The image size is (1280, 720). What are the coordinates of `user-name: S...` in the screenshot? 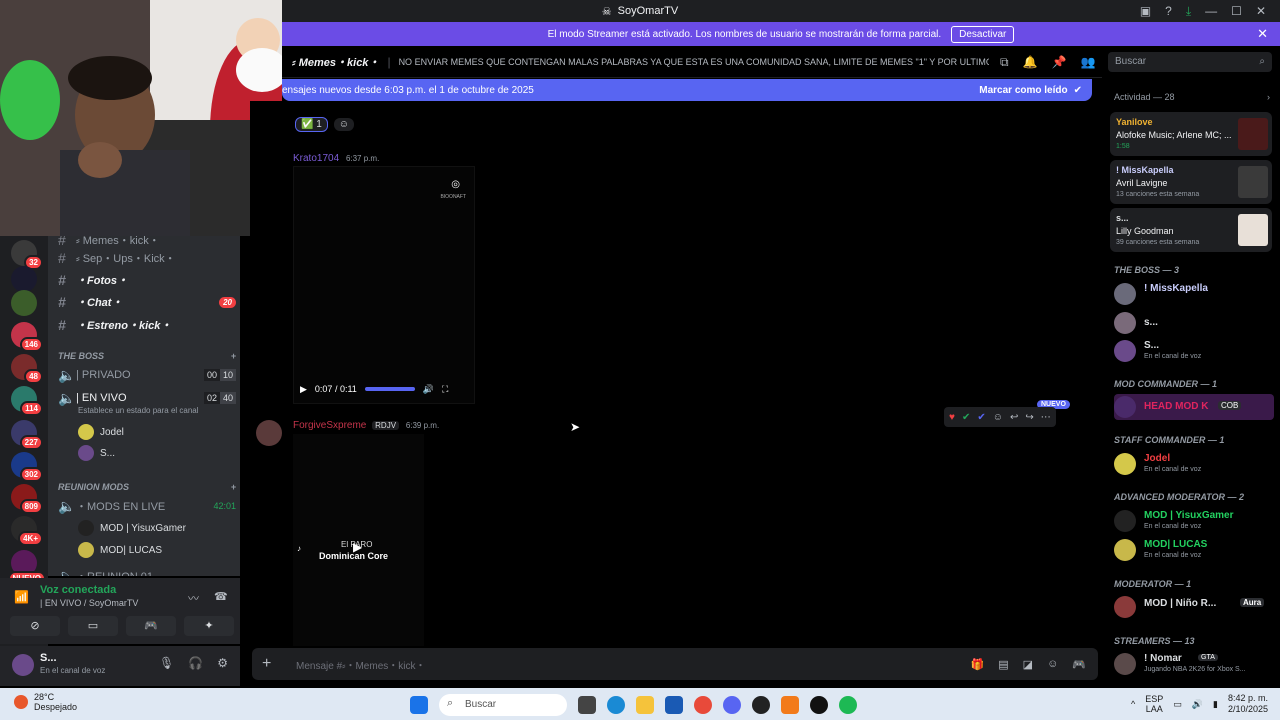 It's located at (48, 658).